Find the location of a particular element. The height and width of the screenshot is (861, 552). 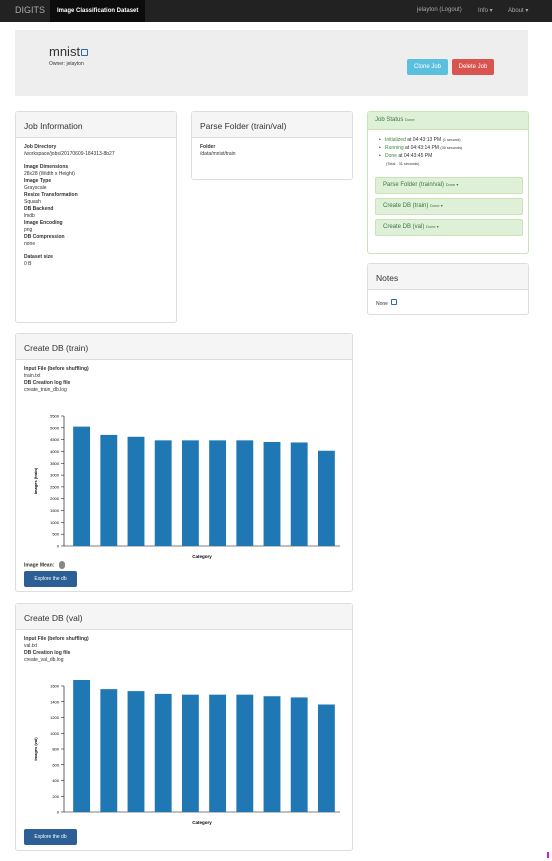

y-axis-label: Images (train) is located at coordinates (35, 480).